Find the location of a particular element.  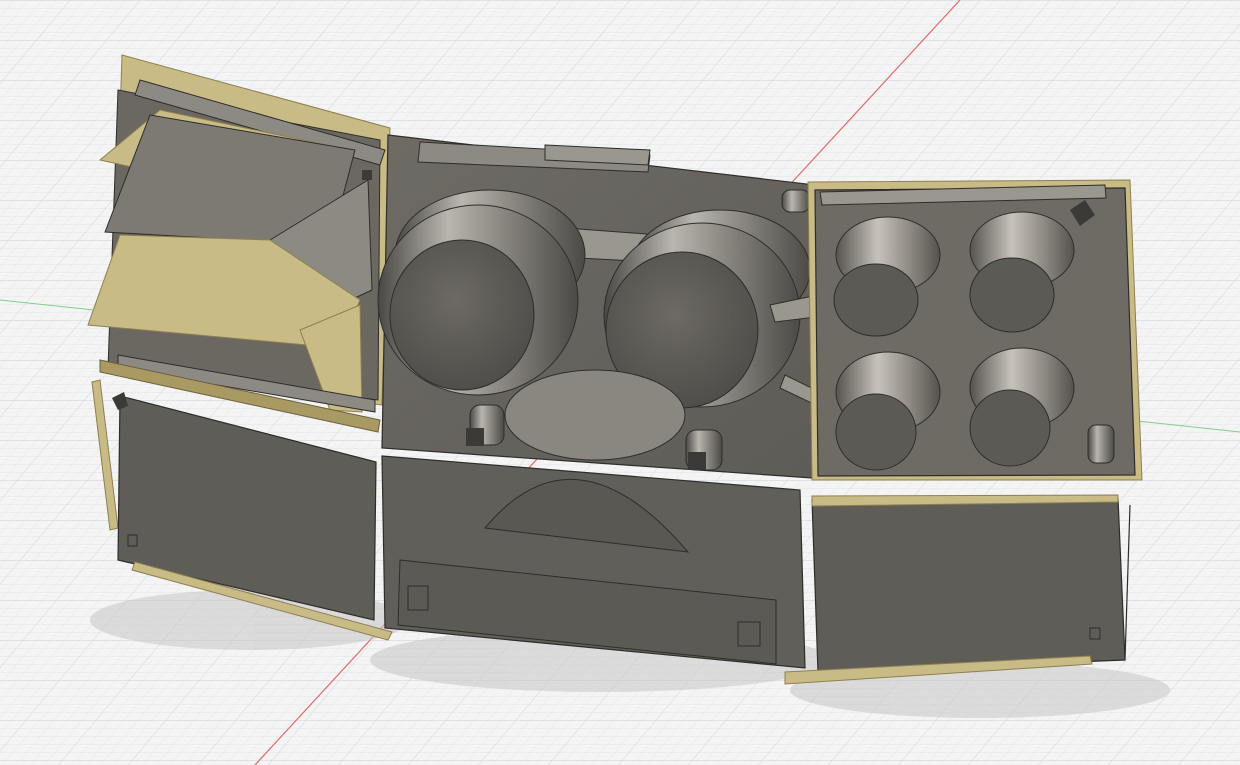

right-lower-panel is located at coordinates (957, 589).